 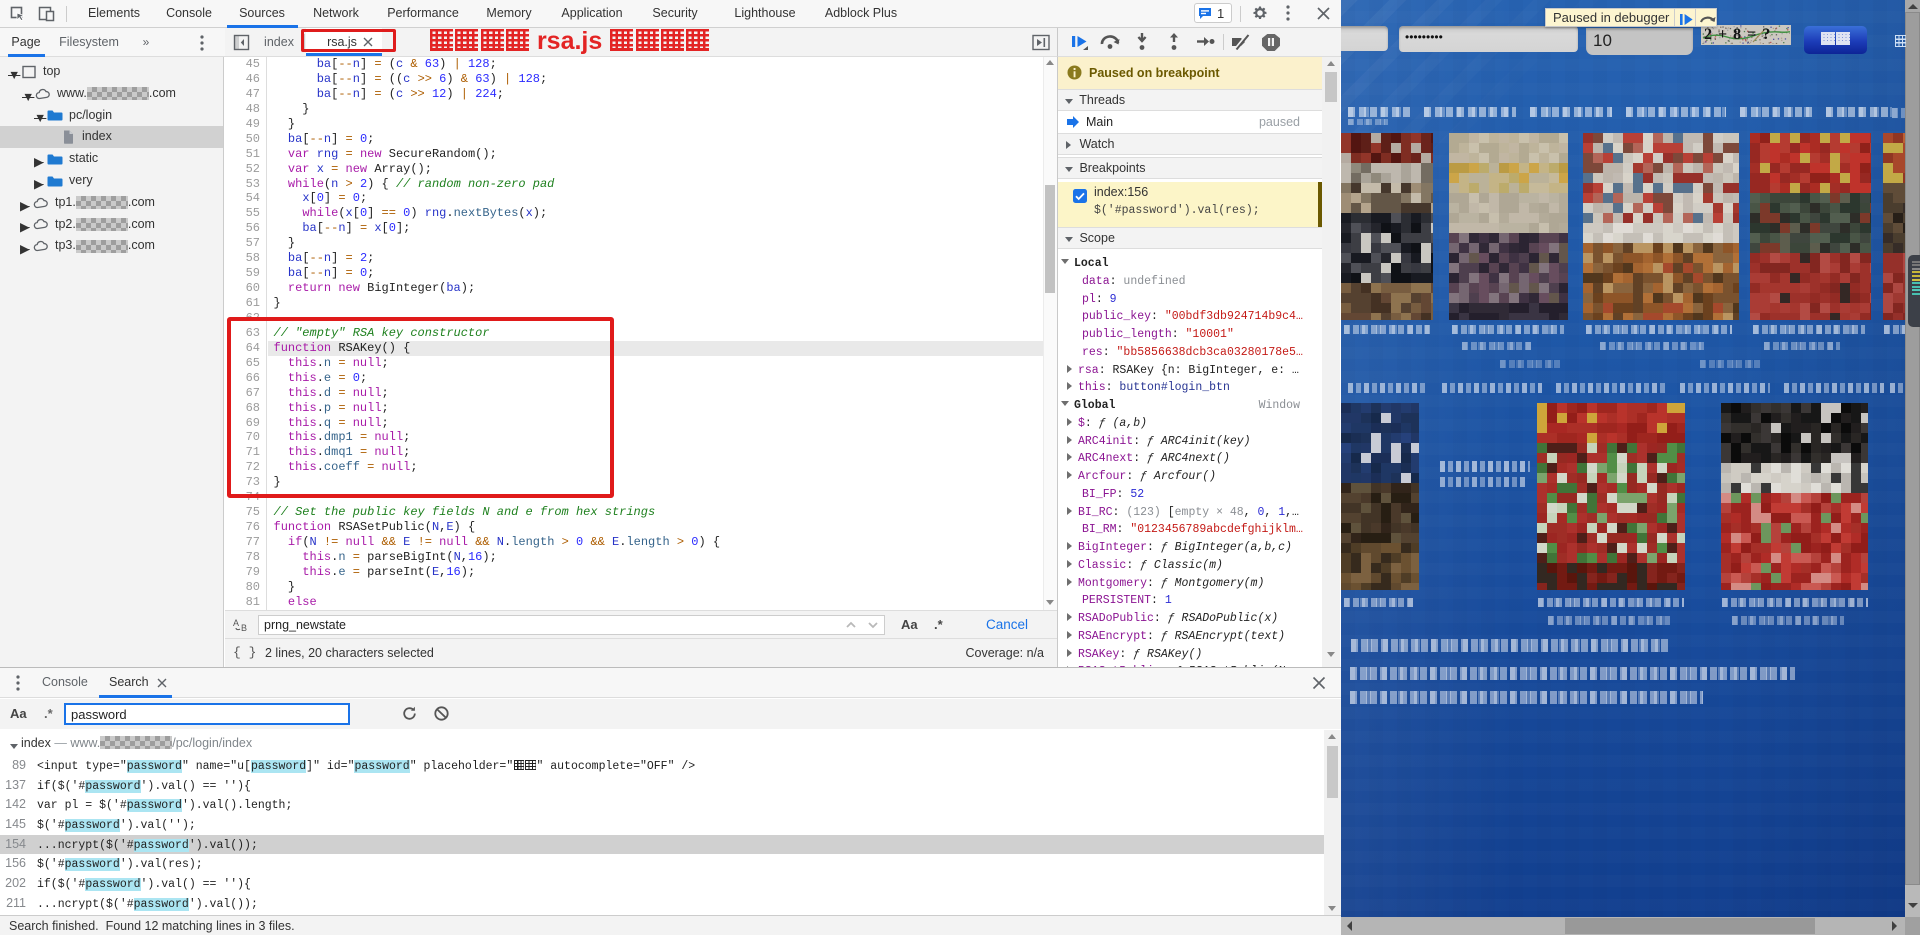 I want to click on svg-text: A, so click(x=236, y=623).